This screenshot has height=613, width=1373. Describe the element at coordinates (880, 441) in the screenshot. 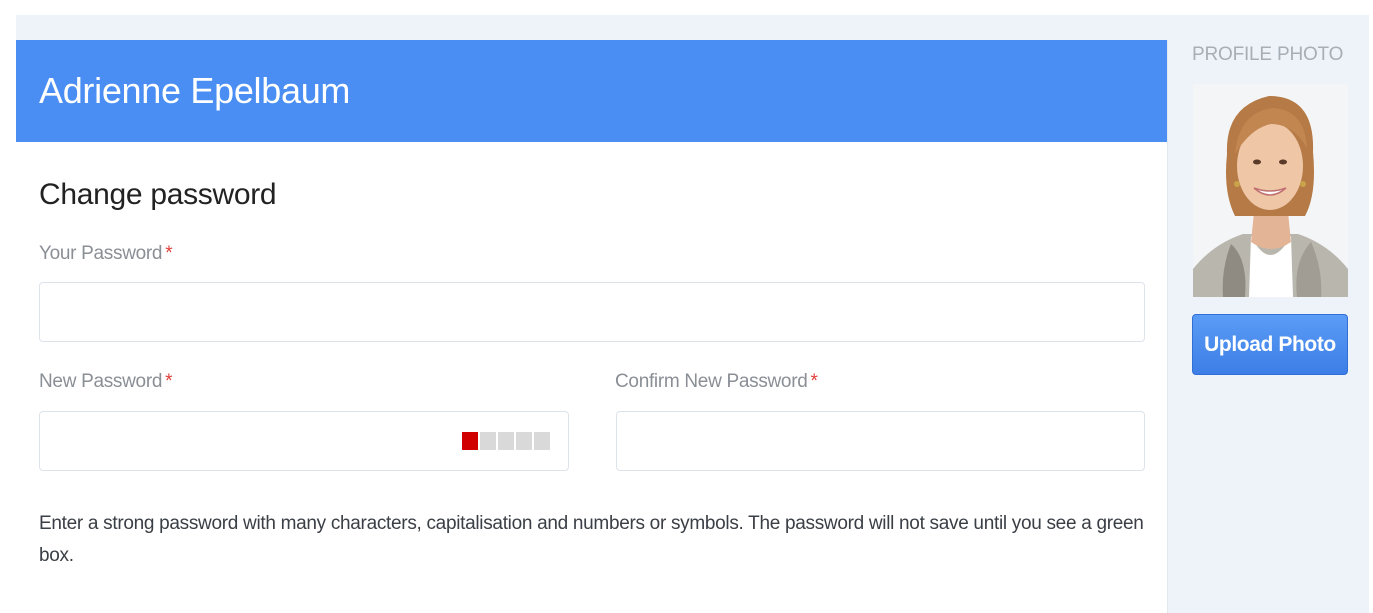

I see `confirm-password-input` at that location.